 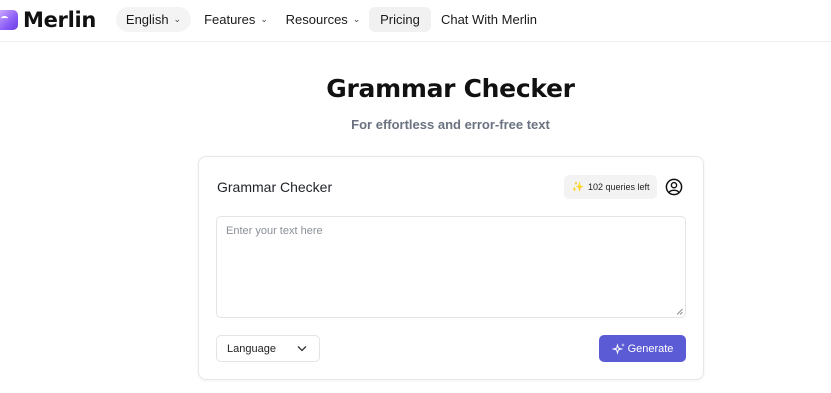 I want to click on chevron-down-icon, so click(x=302, y=349).